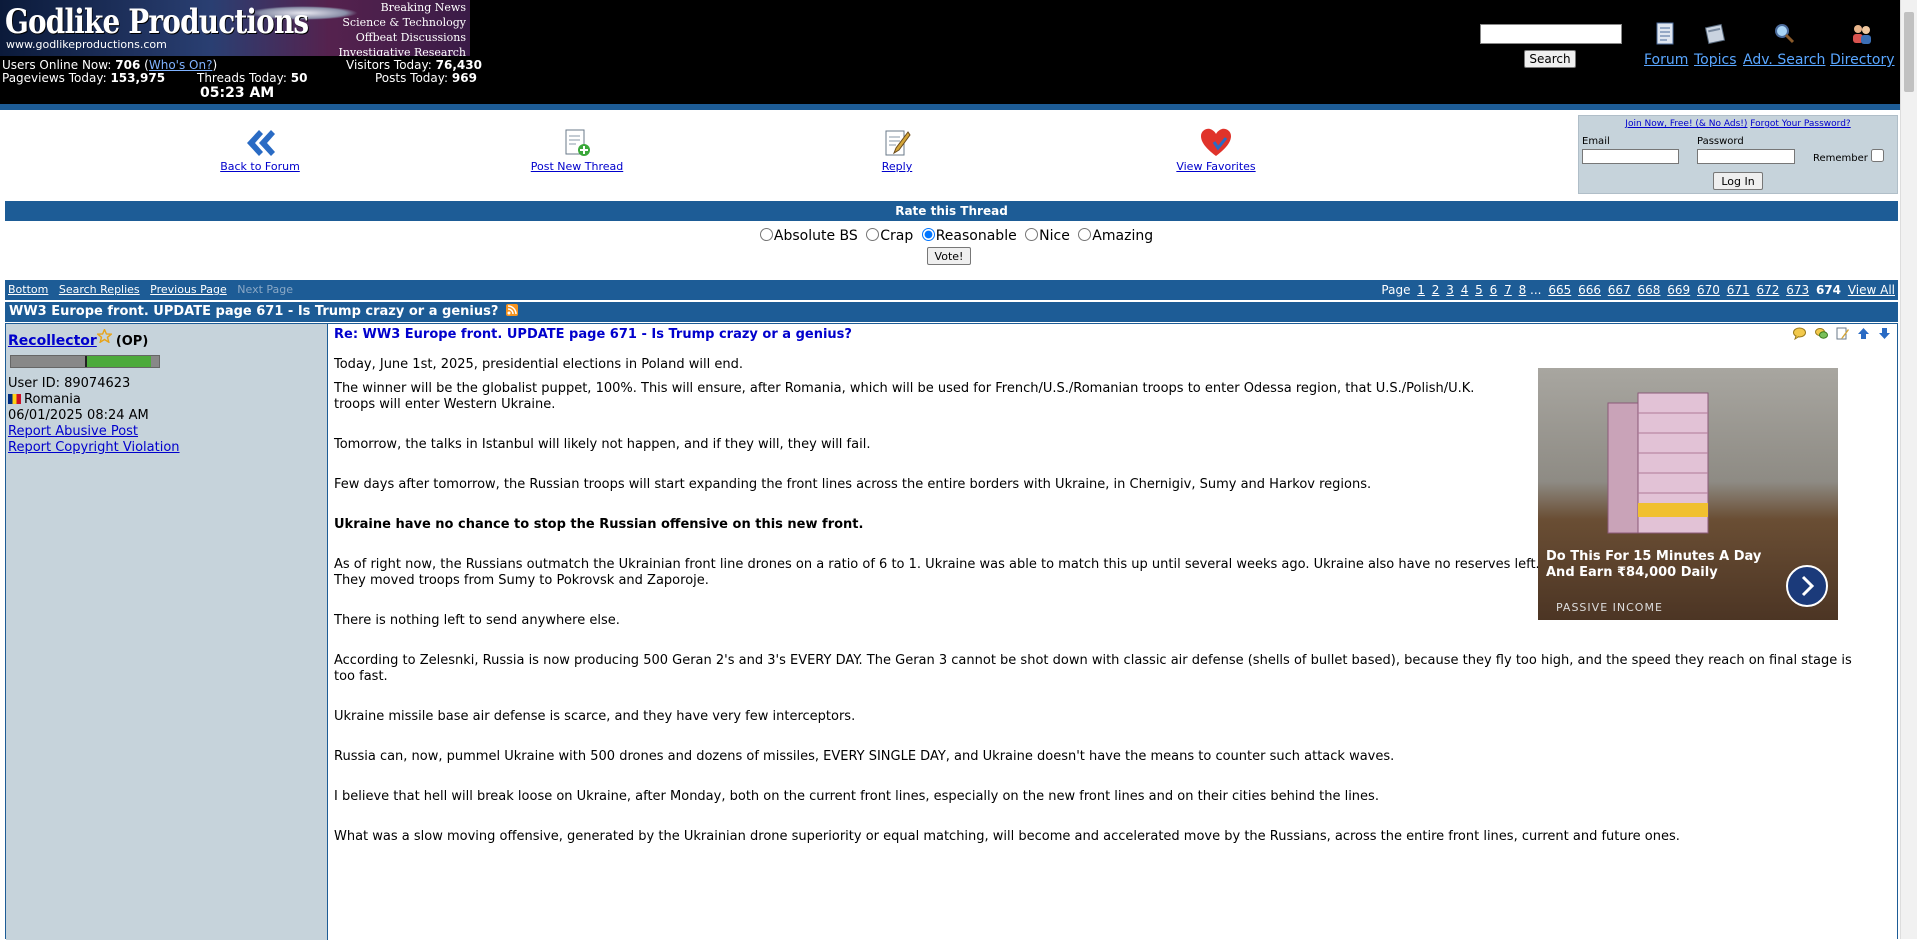  I want to click on go-down-icon, so click(1884, 333).